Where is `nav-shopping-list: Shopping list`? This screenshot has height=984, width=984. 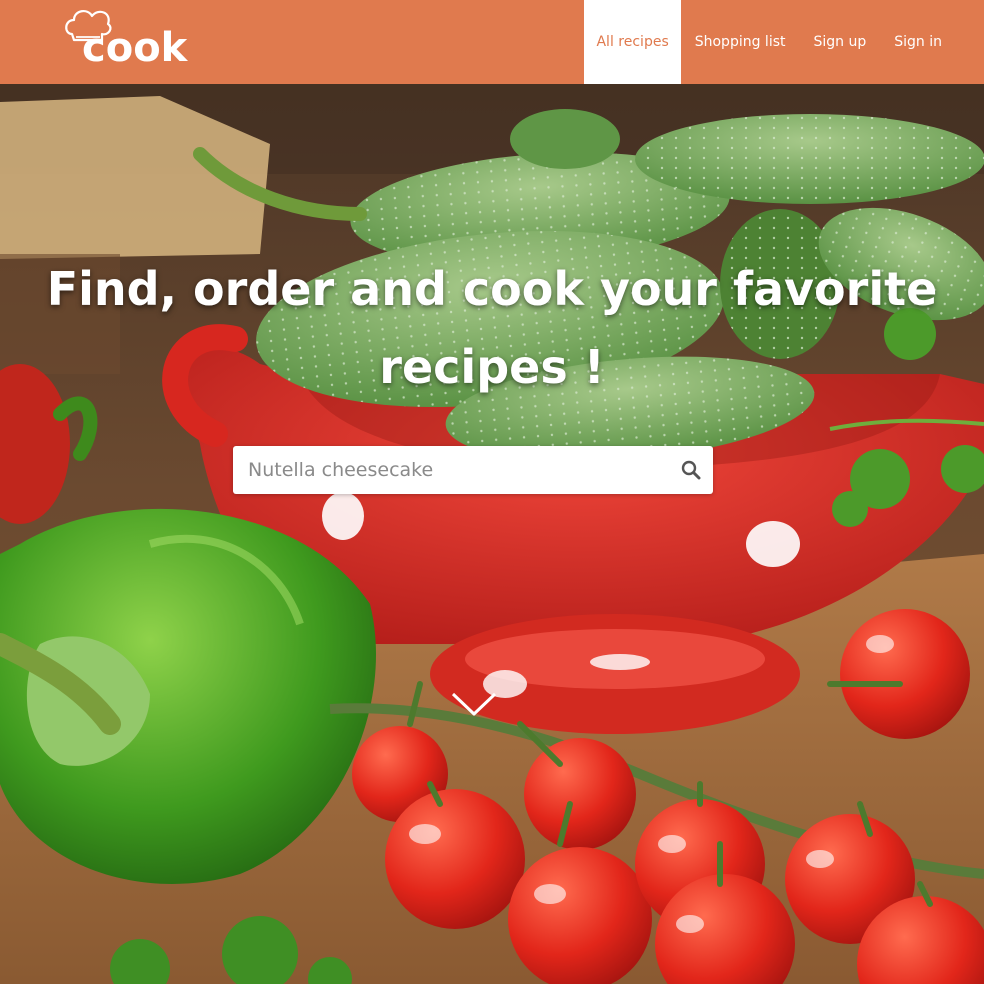
nav-shopping-list: Shopping list is located at coordinates (740, 42).